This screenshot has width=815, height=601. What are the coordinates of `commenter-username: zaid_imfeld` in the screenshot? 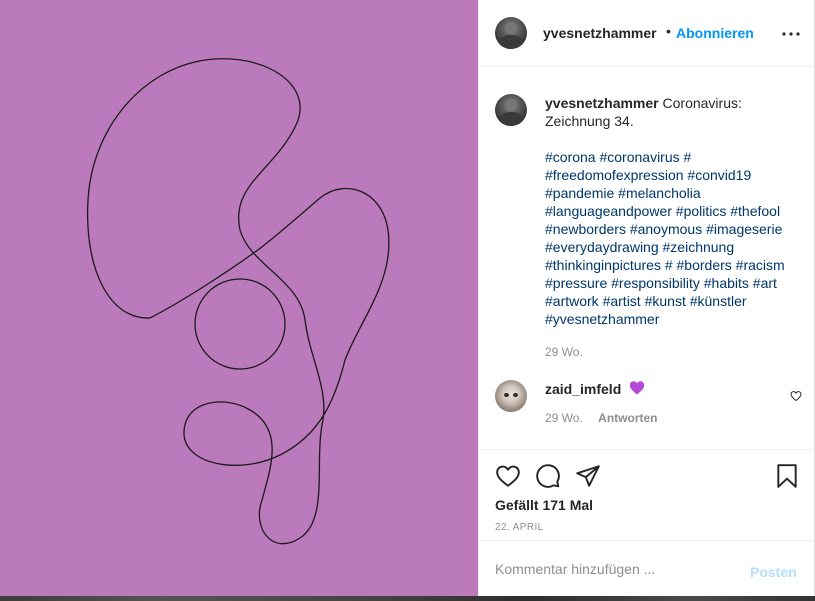 It's located at (583, 389).